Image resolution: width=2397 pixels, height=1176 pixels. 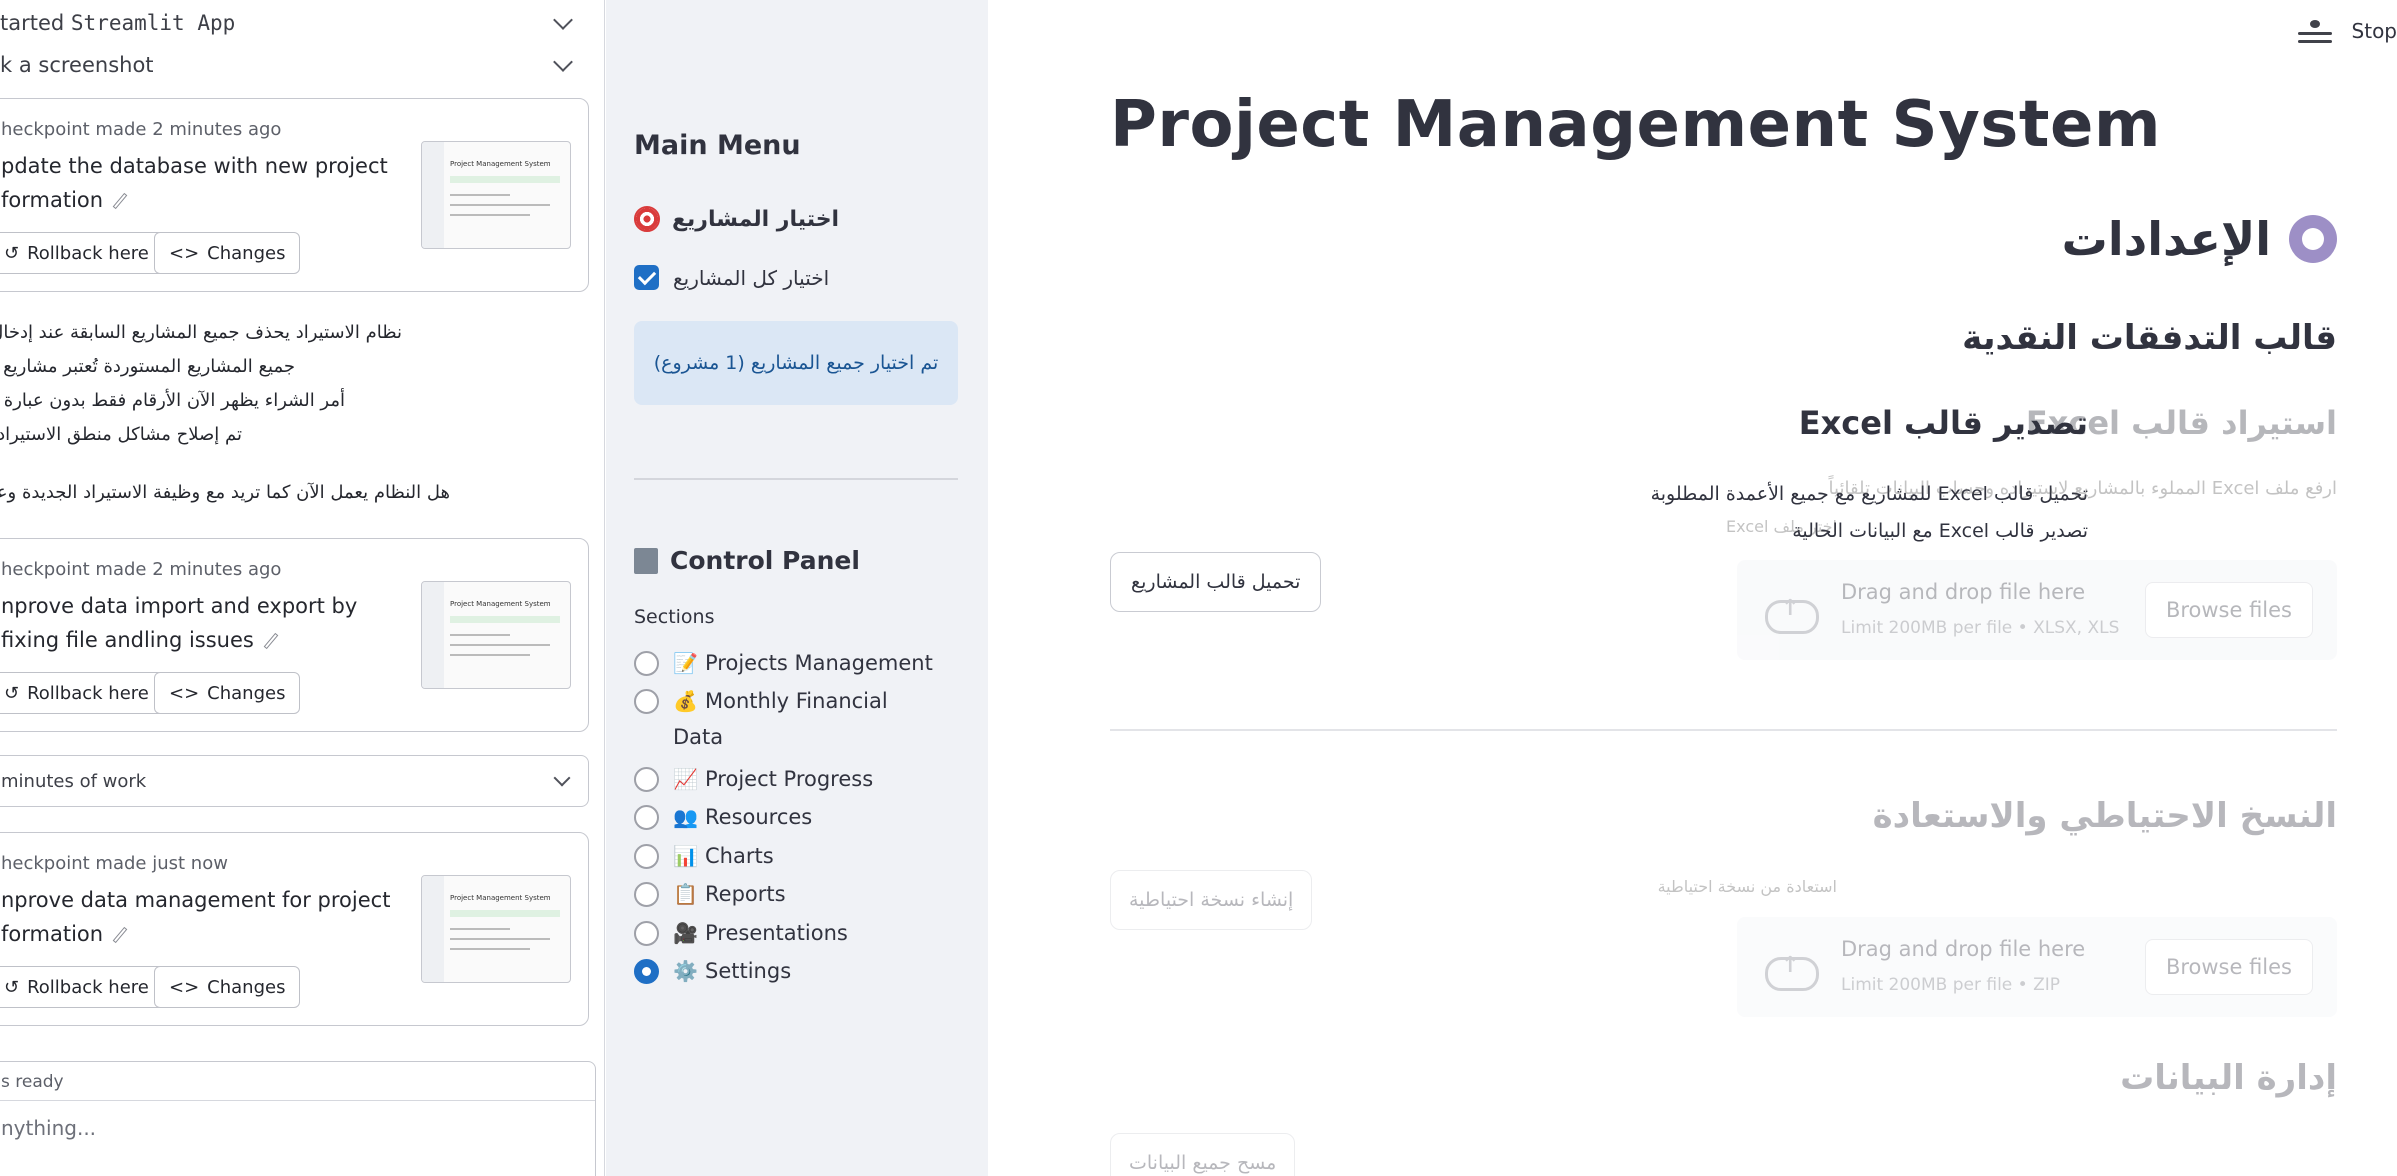 What do you see at coordinates (731, 277) in the screenshot?
I see `select-all-checkbox: اختيار كل المشاريع` at bounding box center [731, 277].